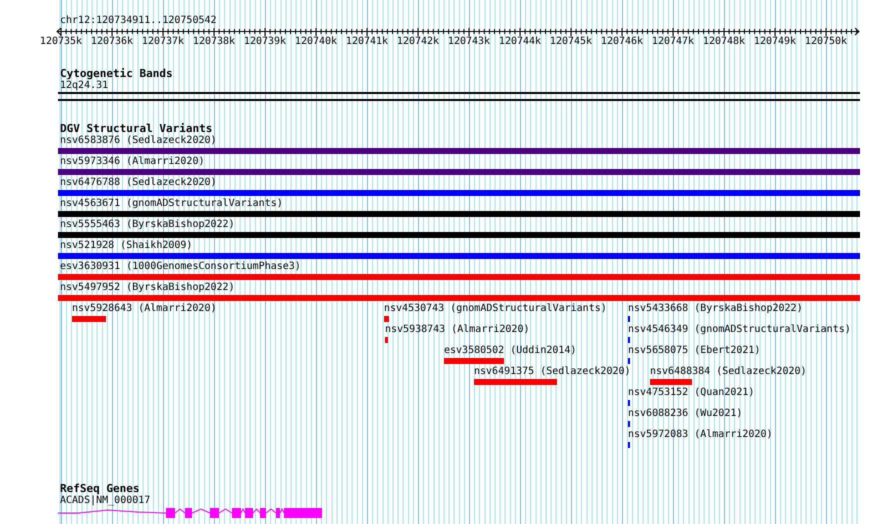 The image size is (890, 524). I want to click on feature-label: nsv5433668 (ByrskaBishop2022), so click(715, 309).